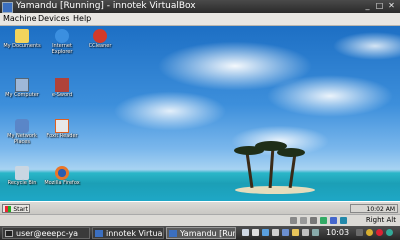 The height and width of the screenshot is (240, 400). What do you see at coordinates (8, 209) in the screenshot?
I see `windows-logo-icon` at bounding box center [8, 209].